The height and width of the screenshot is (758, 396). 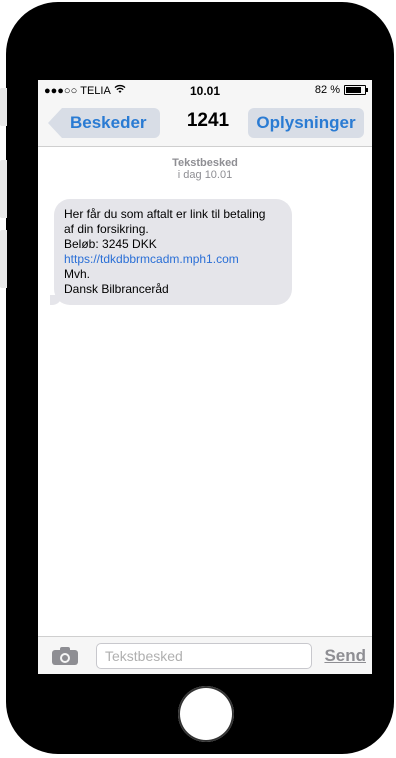 I want to click on message-meta: Tekstbesked i dag 10.01, so click(x=205, y=169).